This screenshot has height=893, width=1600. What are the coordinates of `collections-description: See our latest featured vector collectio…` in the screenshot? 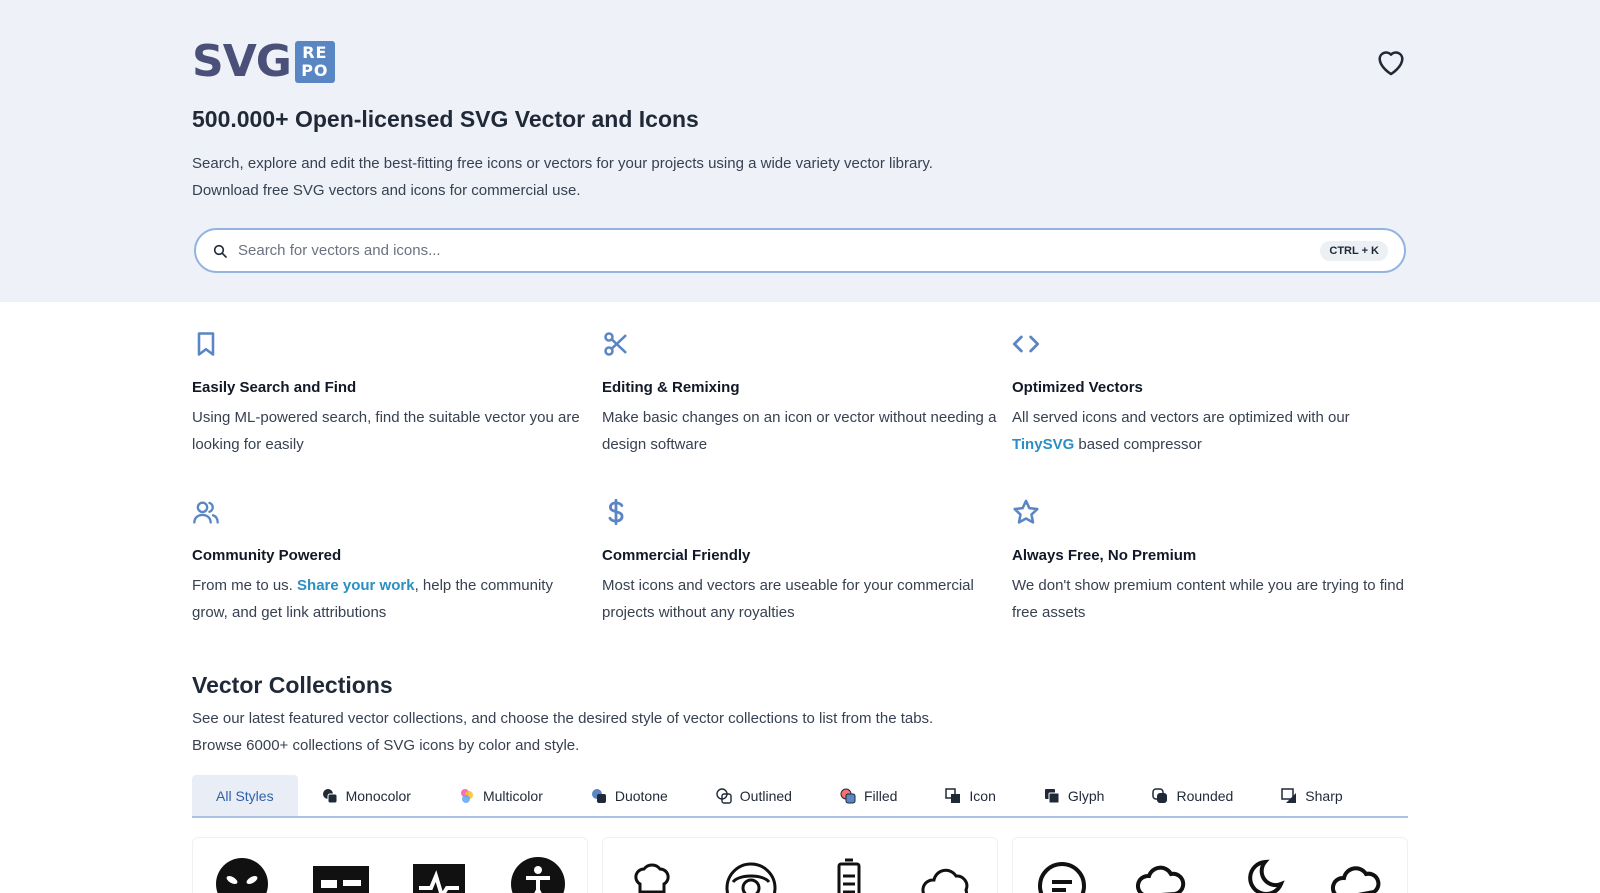 It's located at (562, 732).